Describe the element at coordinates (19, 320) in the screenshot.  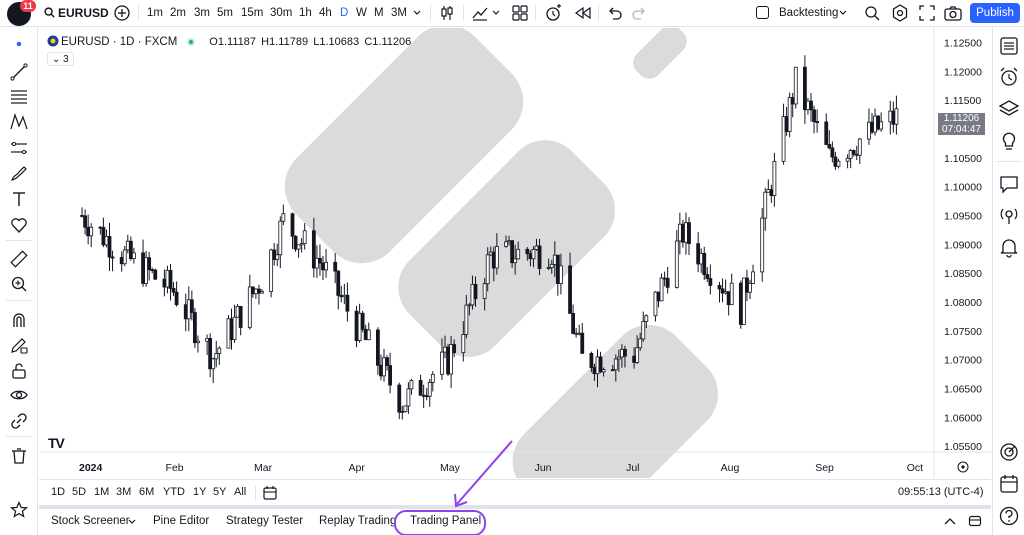
I see `magnet-icon` at that location.